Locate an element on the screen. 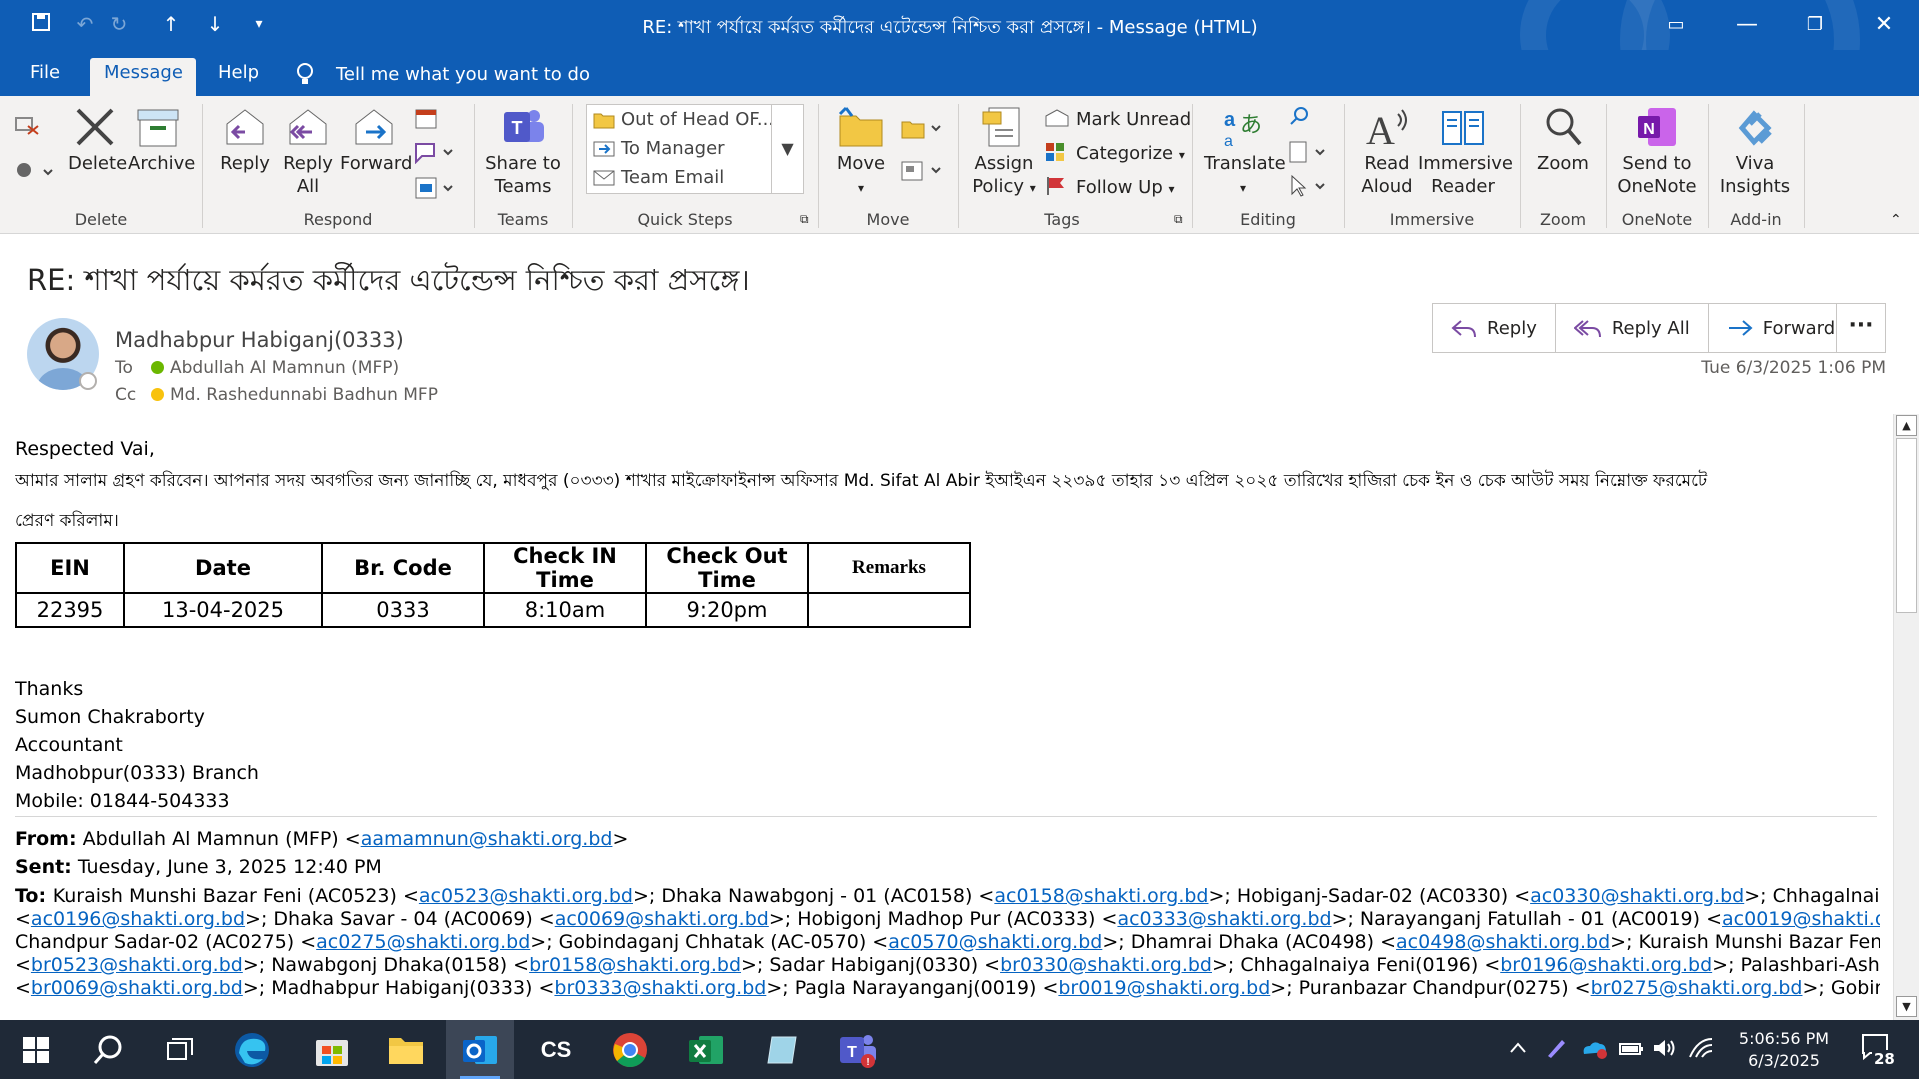  search-icon is located at coordinates (108, 1049).